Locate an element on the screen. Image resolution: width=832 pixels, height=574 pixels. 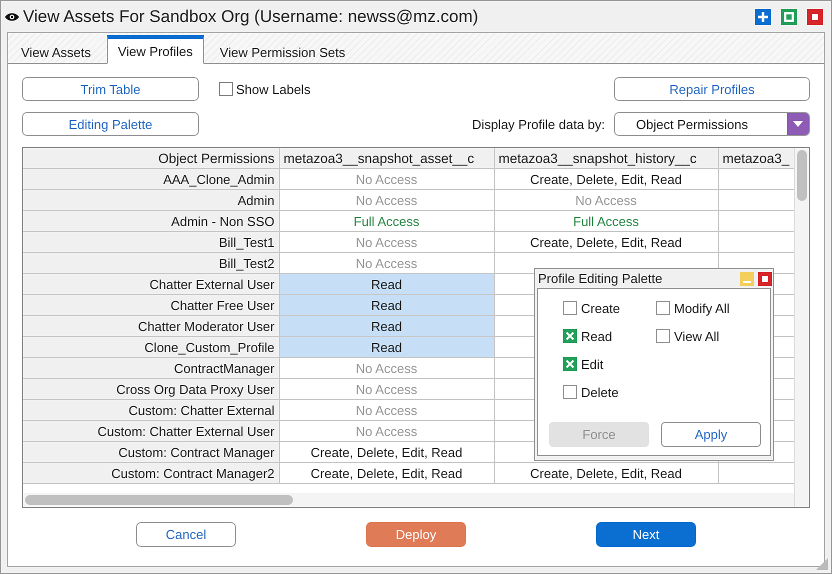
row-header: Admin is located at coordinates (151, 200).